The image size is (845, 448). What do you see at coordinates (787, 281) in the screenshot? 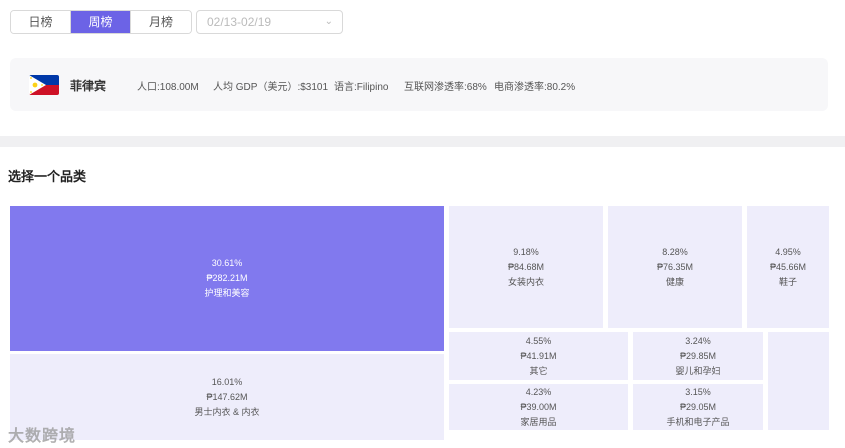
I see `category-name: 鞋子` at bounding box center [787, 281].